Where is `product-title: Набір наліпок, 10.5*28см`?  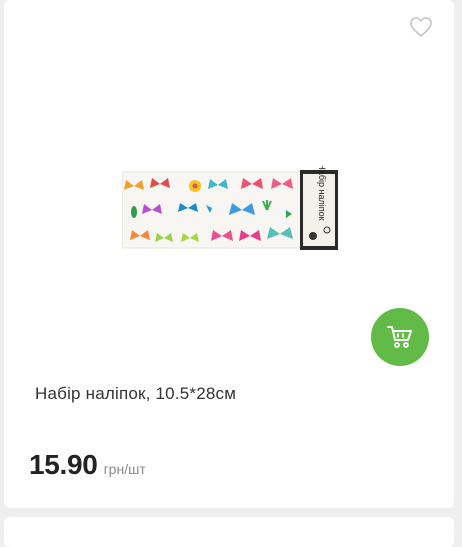
product-title: Набір наліпок, 10.5*28см is located at coordinates (225, 394).